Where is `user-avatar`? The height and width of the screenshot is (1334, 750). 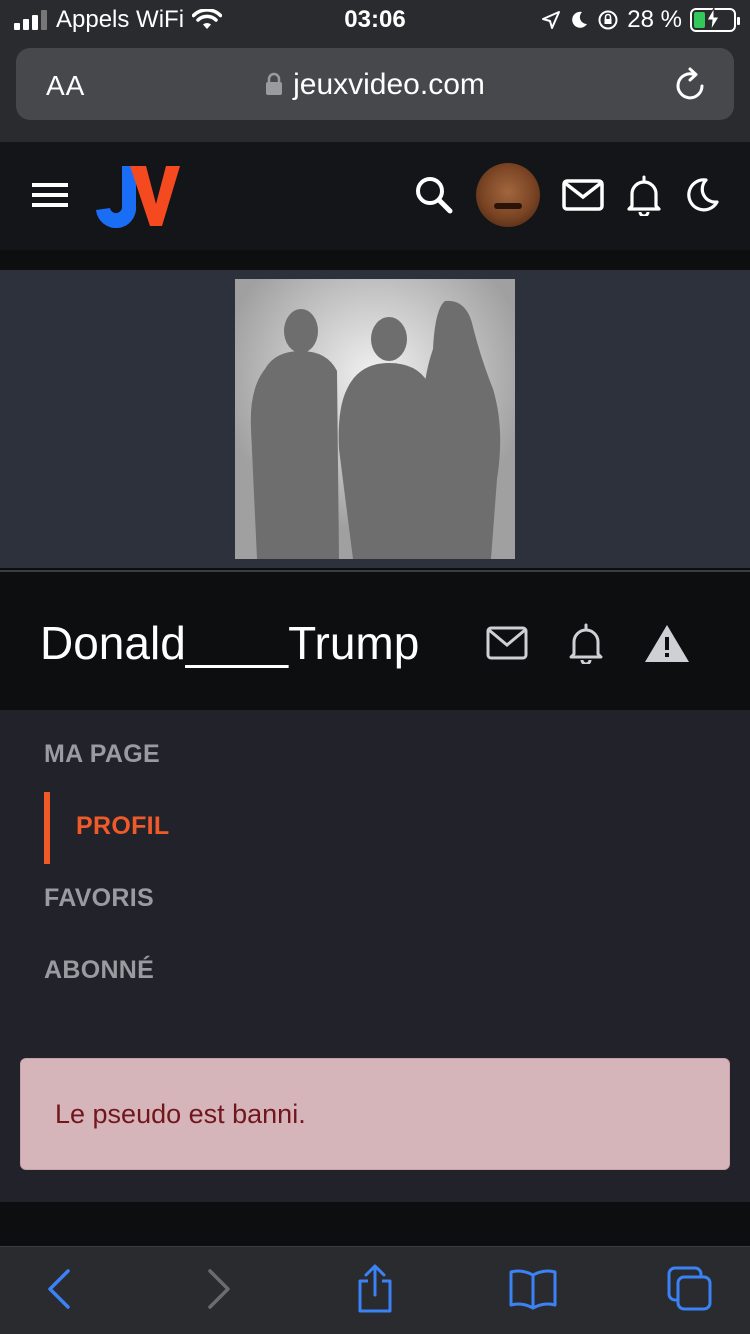
user-avatar is located at coordinates (508, 195).